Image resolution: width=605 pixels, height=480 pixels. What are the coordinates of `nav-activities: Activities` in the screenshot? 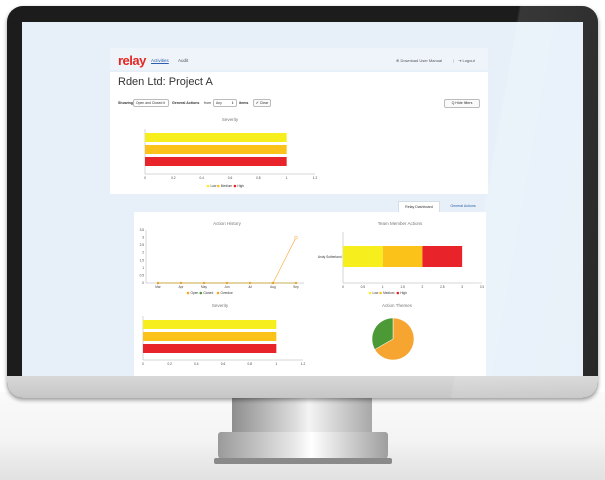 It's located at (160, 60).